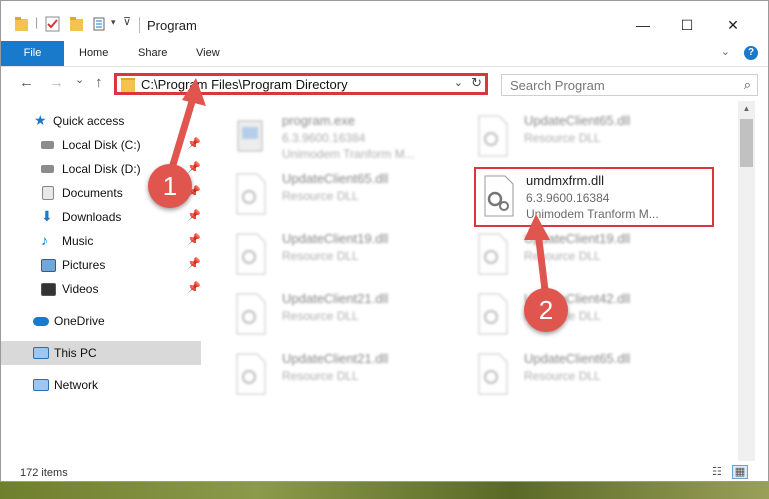  What do you see at coordinates (546, 310) in the screenshot?
I see `step-2-badge: 2` at bounding box center [546, 310].